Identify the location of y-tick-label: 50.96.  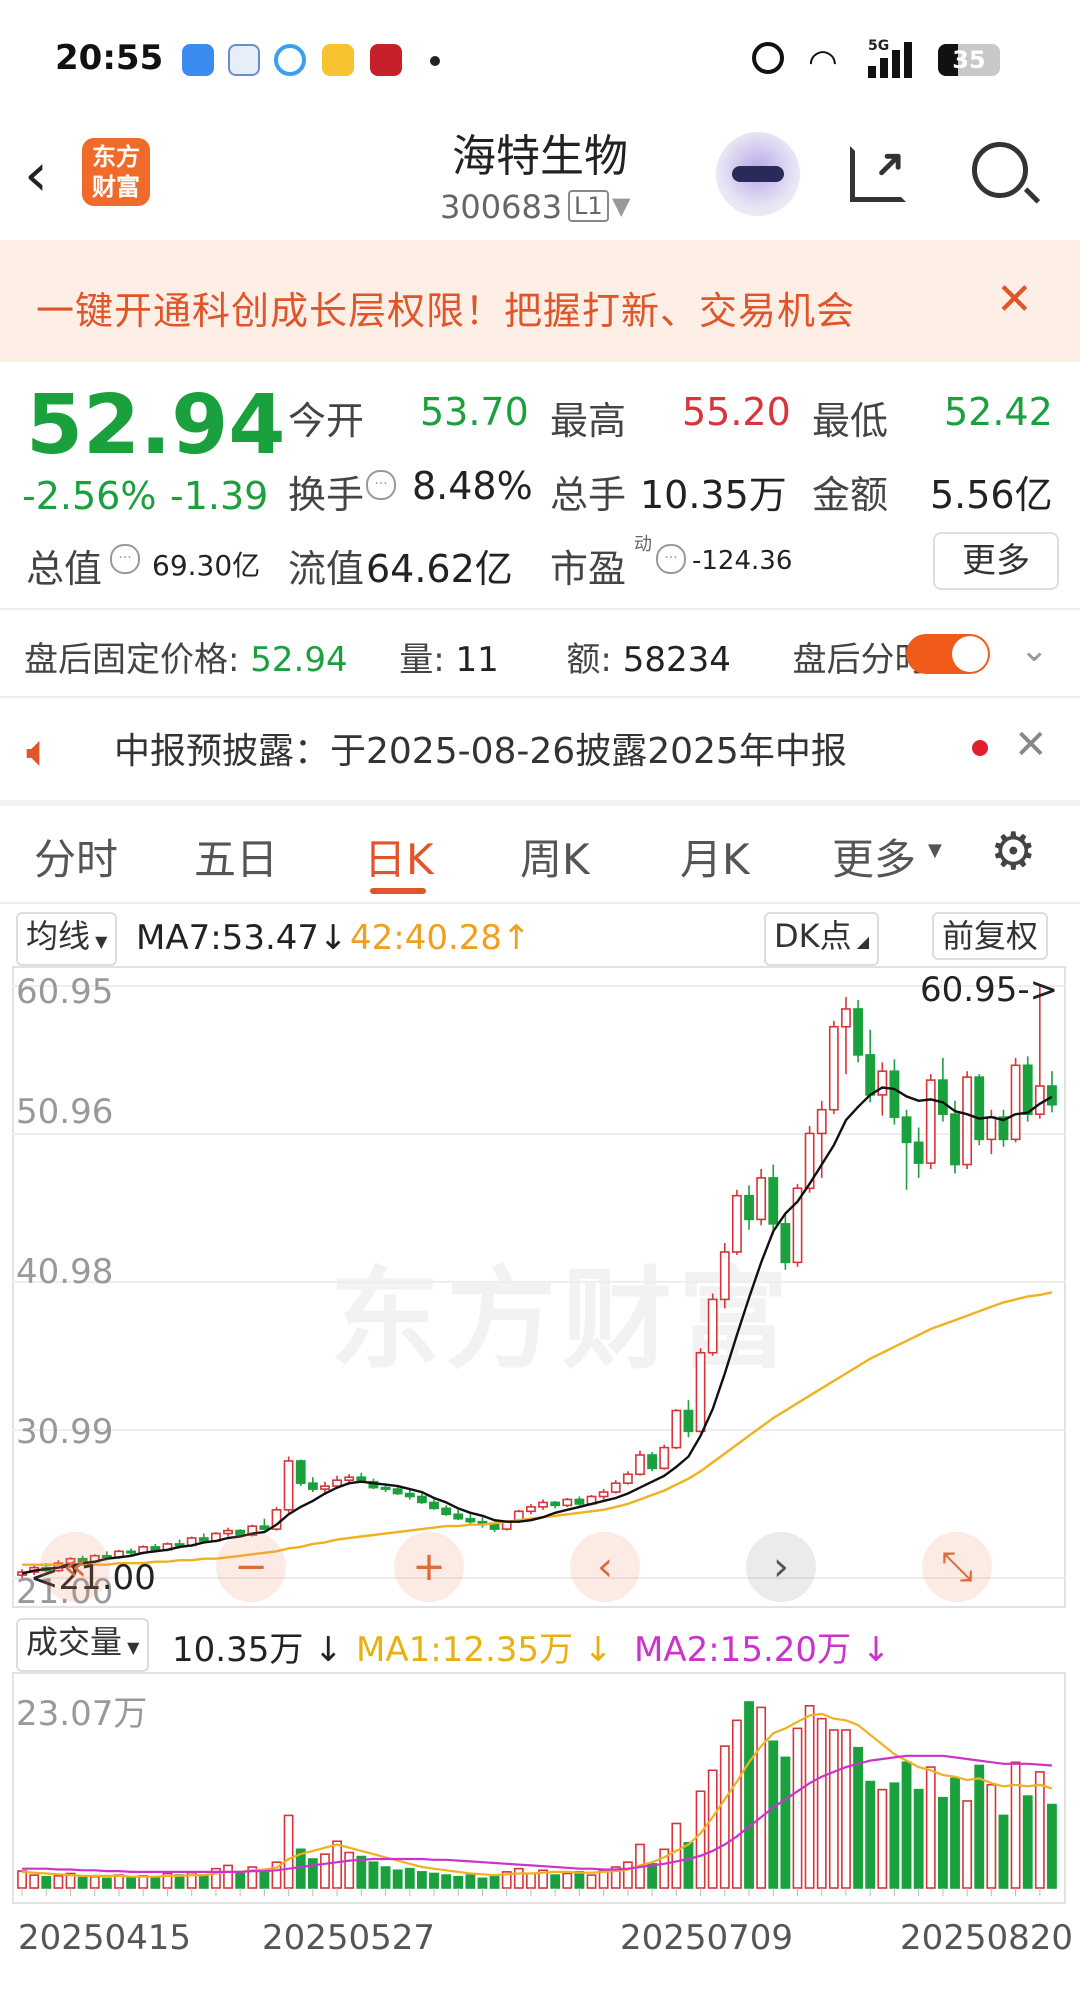
(65, 1112).